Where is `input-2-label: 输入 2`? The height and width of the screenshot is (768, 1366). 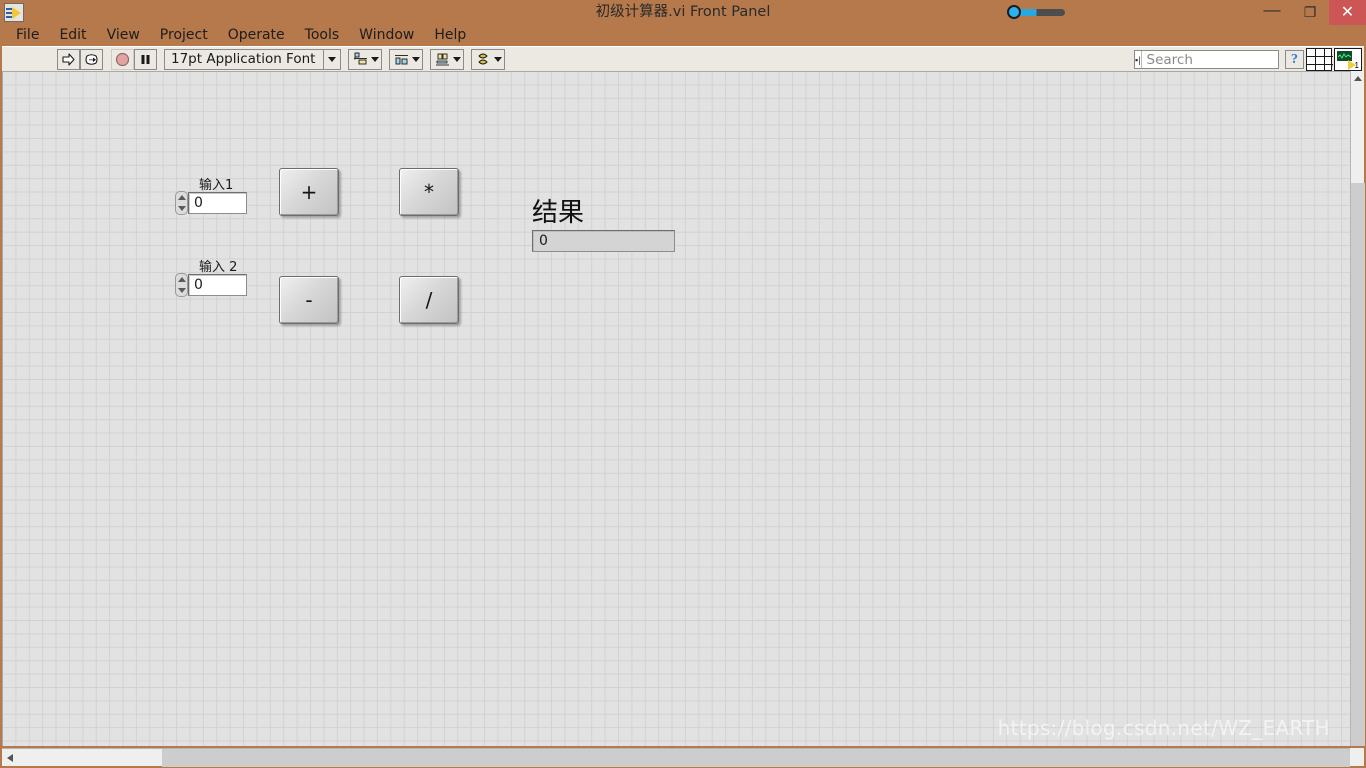
input-2-label: 输入 2 is located at coordinates (218, 267).